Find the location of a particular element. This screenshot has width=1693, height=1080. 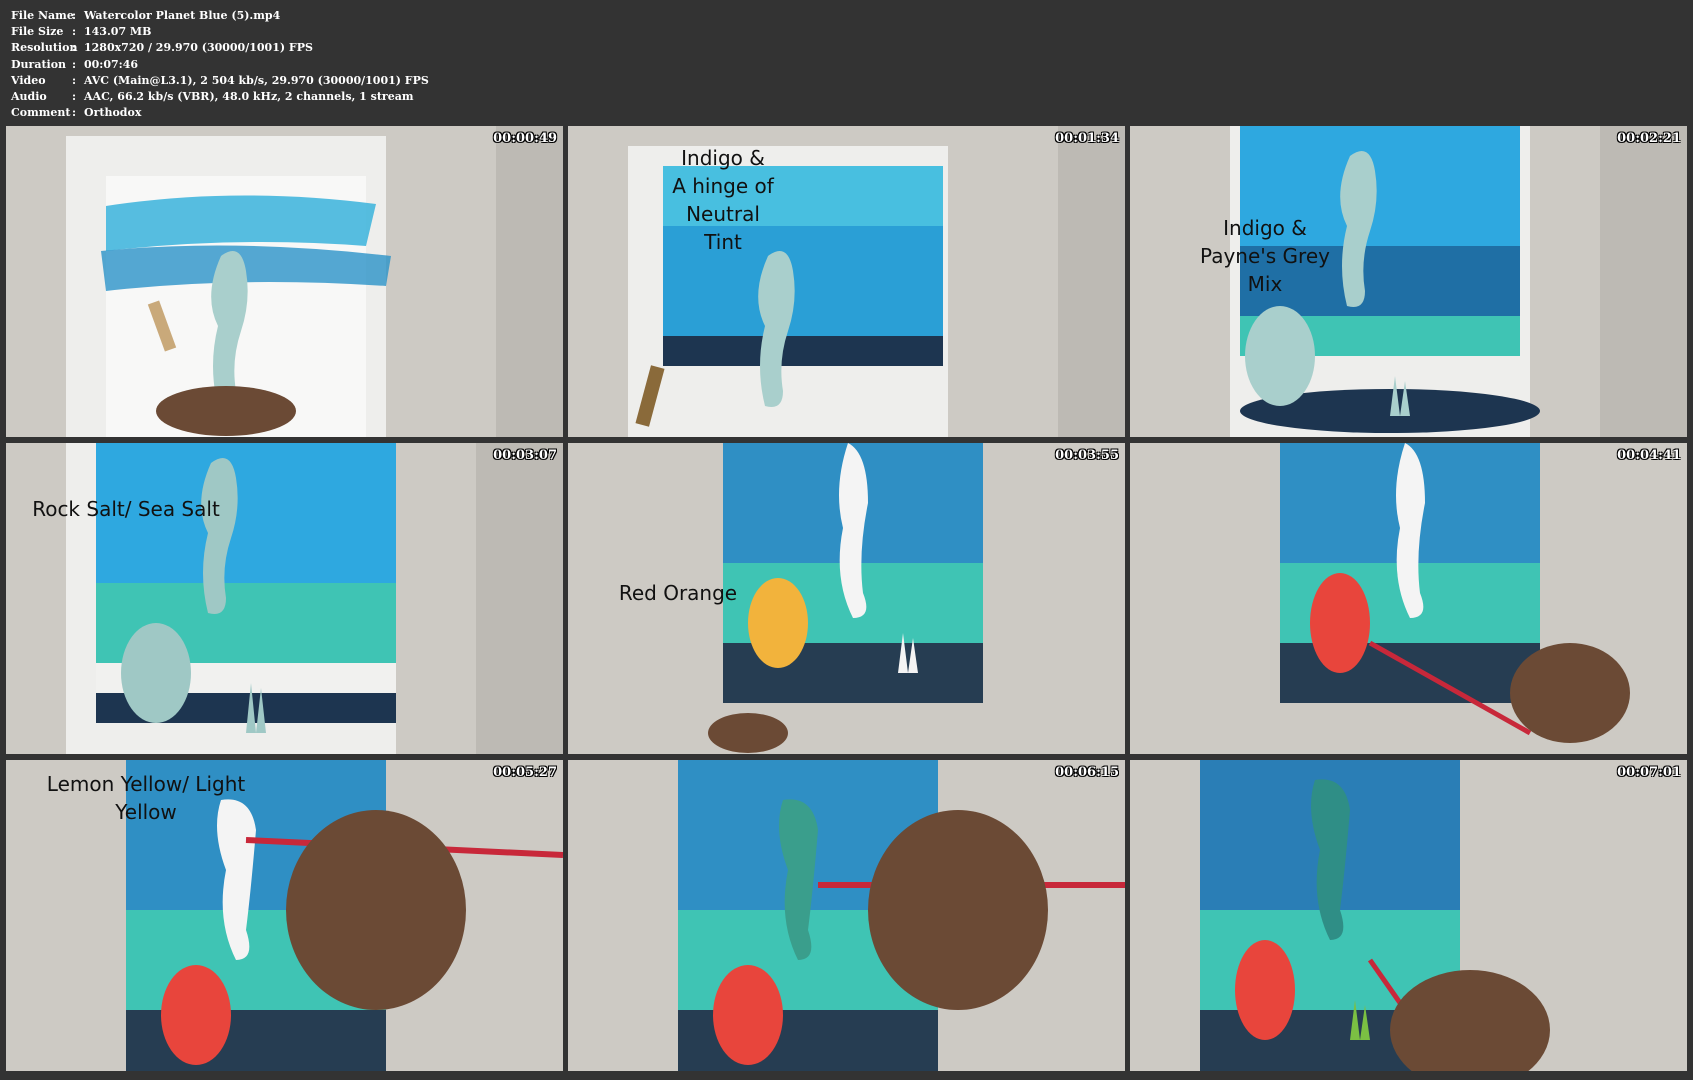

thumbnail-1: 00:00:49 is located at coordinates (284, 281).